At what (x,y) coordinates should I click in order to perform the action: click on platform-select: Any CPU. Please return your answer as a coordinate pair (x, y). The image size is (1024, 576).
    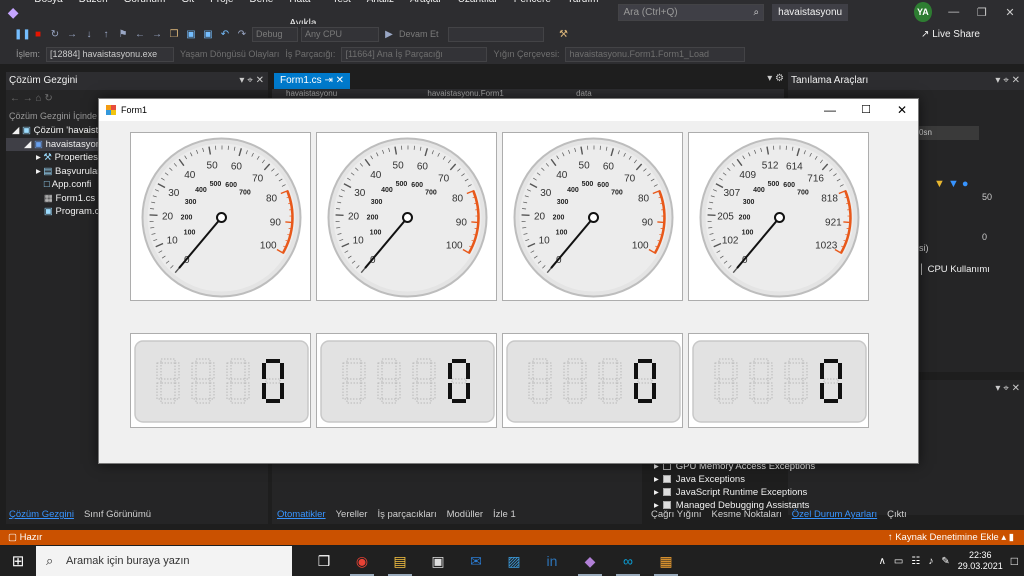
    Looking at the image, I should click on (340, 34).